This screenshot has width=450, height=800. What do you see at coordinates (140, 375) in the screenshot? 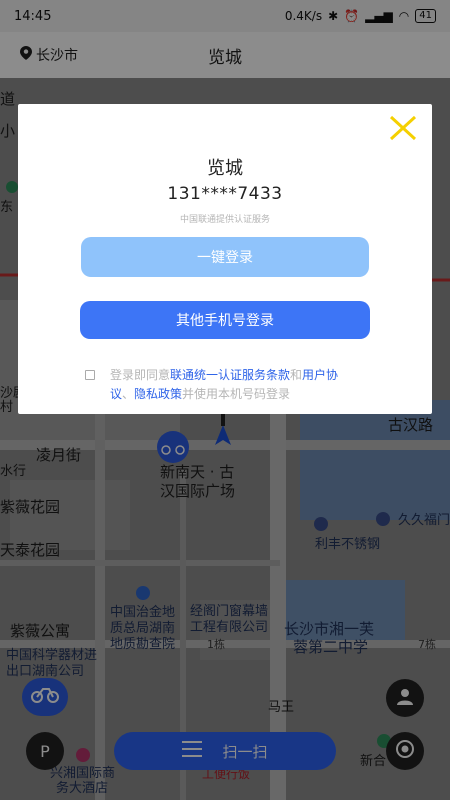
I see `agree-prefix: 登录即同意` at bounding box center [140, 375].